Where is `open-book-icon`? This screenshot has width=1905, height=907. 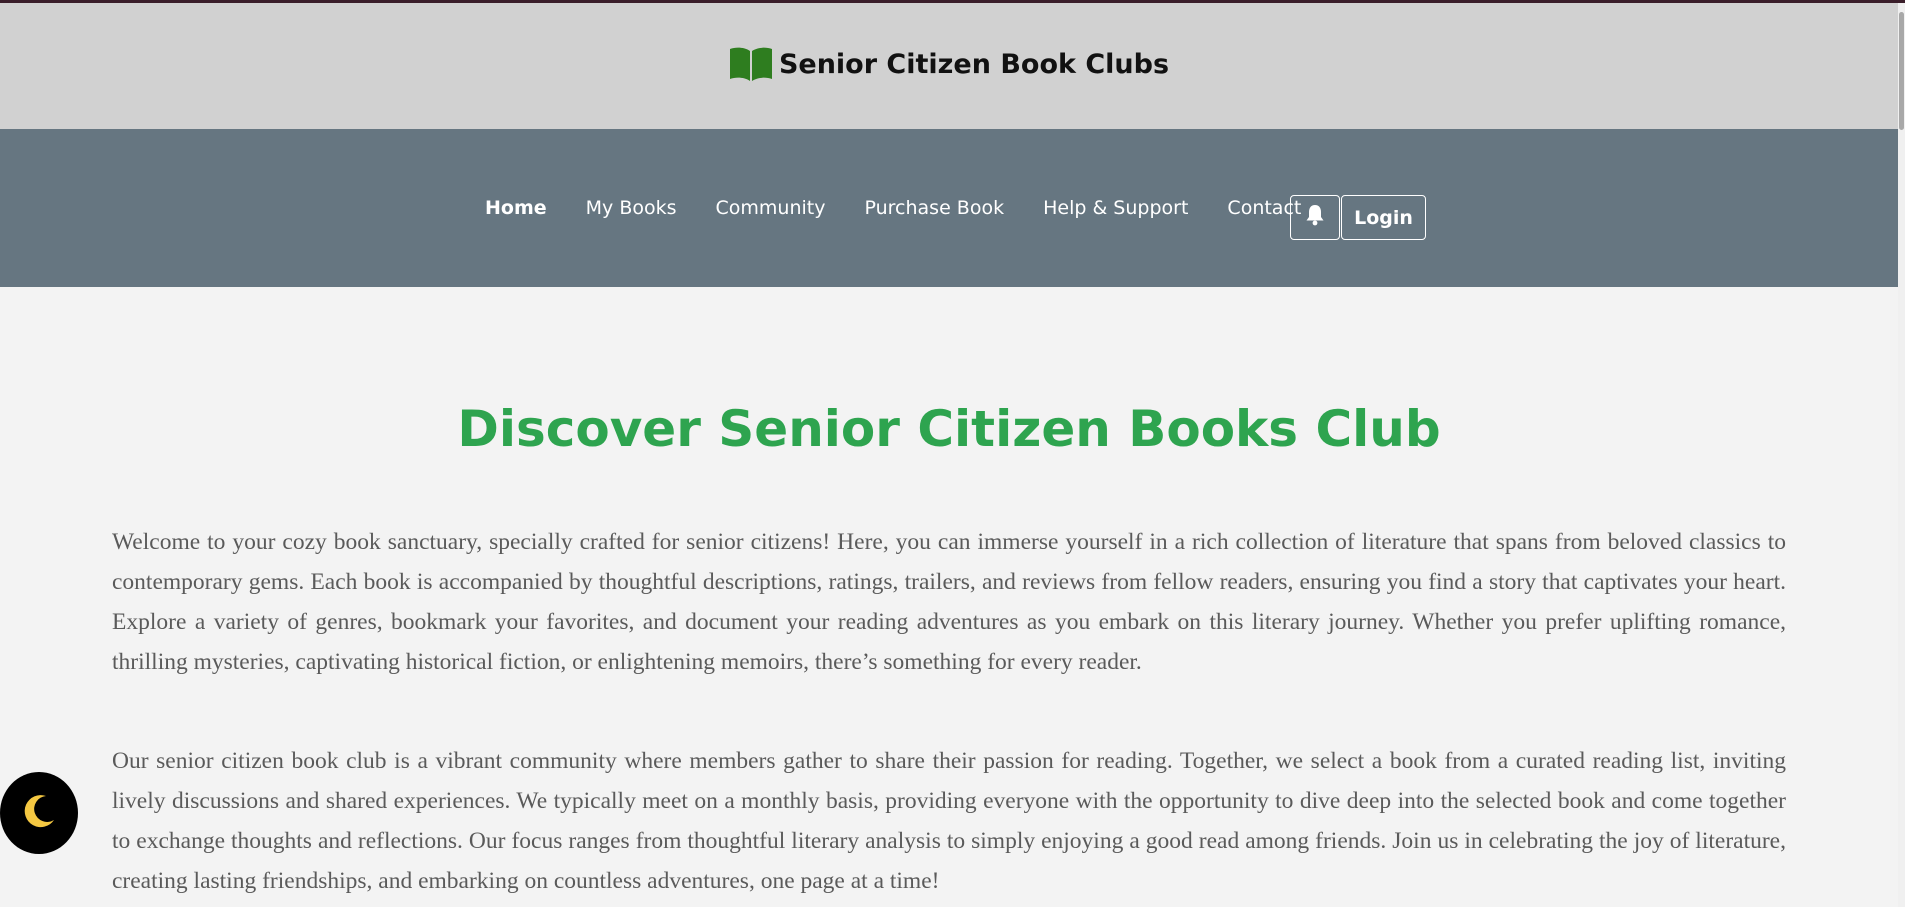
open-book-icon is located at coordinates (751, 64).